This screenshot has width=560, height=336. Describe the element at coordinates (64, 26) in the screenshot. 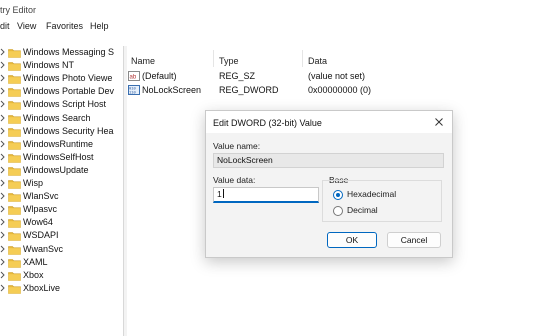

I see `menu-favorites: Favorites` at that location.